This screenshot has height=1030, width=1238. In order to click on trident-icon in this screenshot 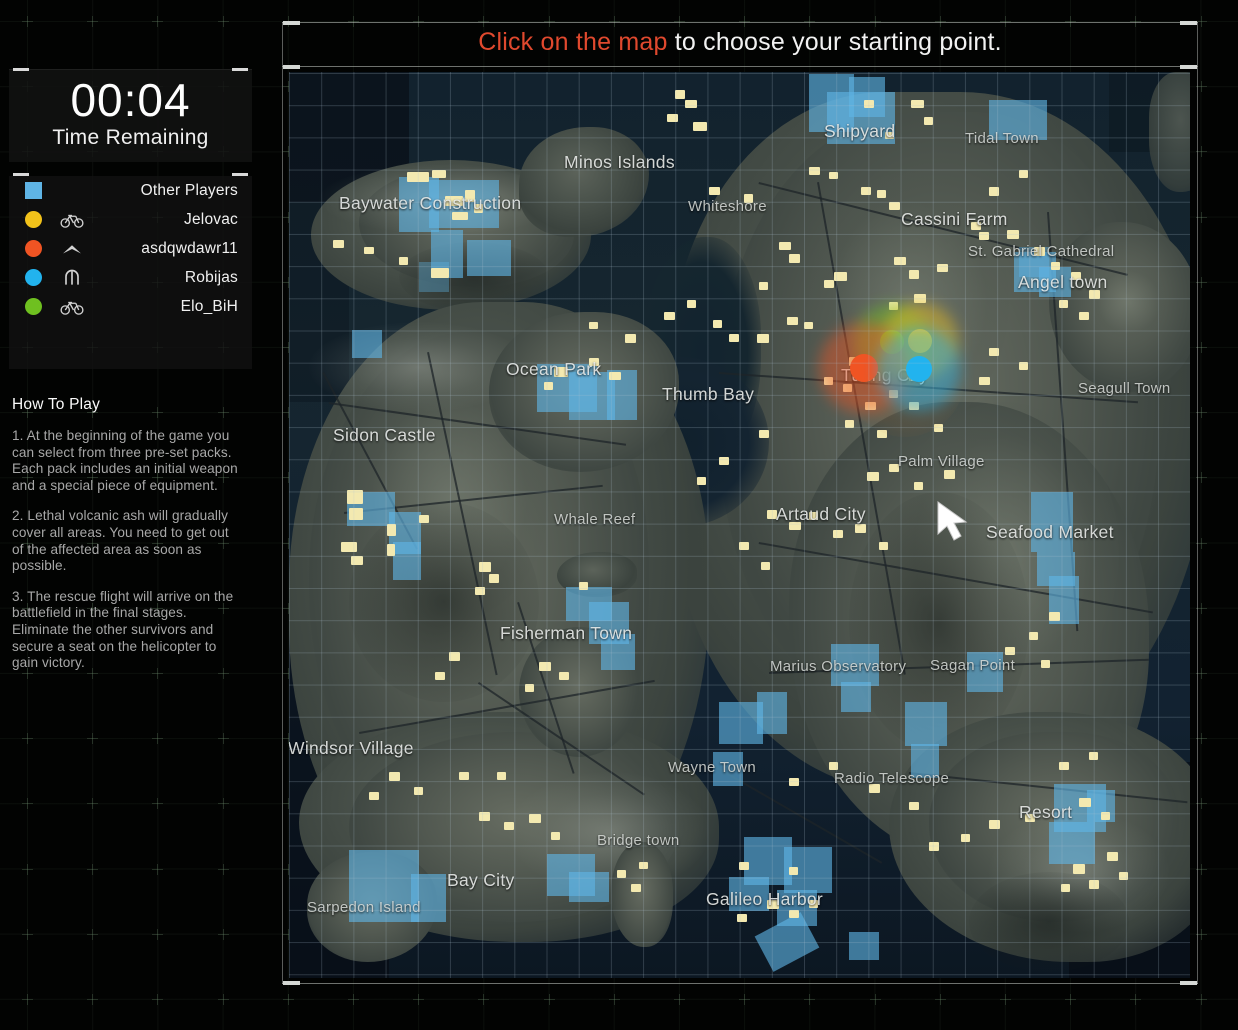, I will do `click(72, 278)`.